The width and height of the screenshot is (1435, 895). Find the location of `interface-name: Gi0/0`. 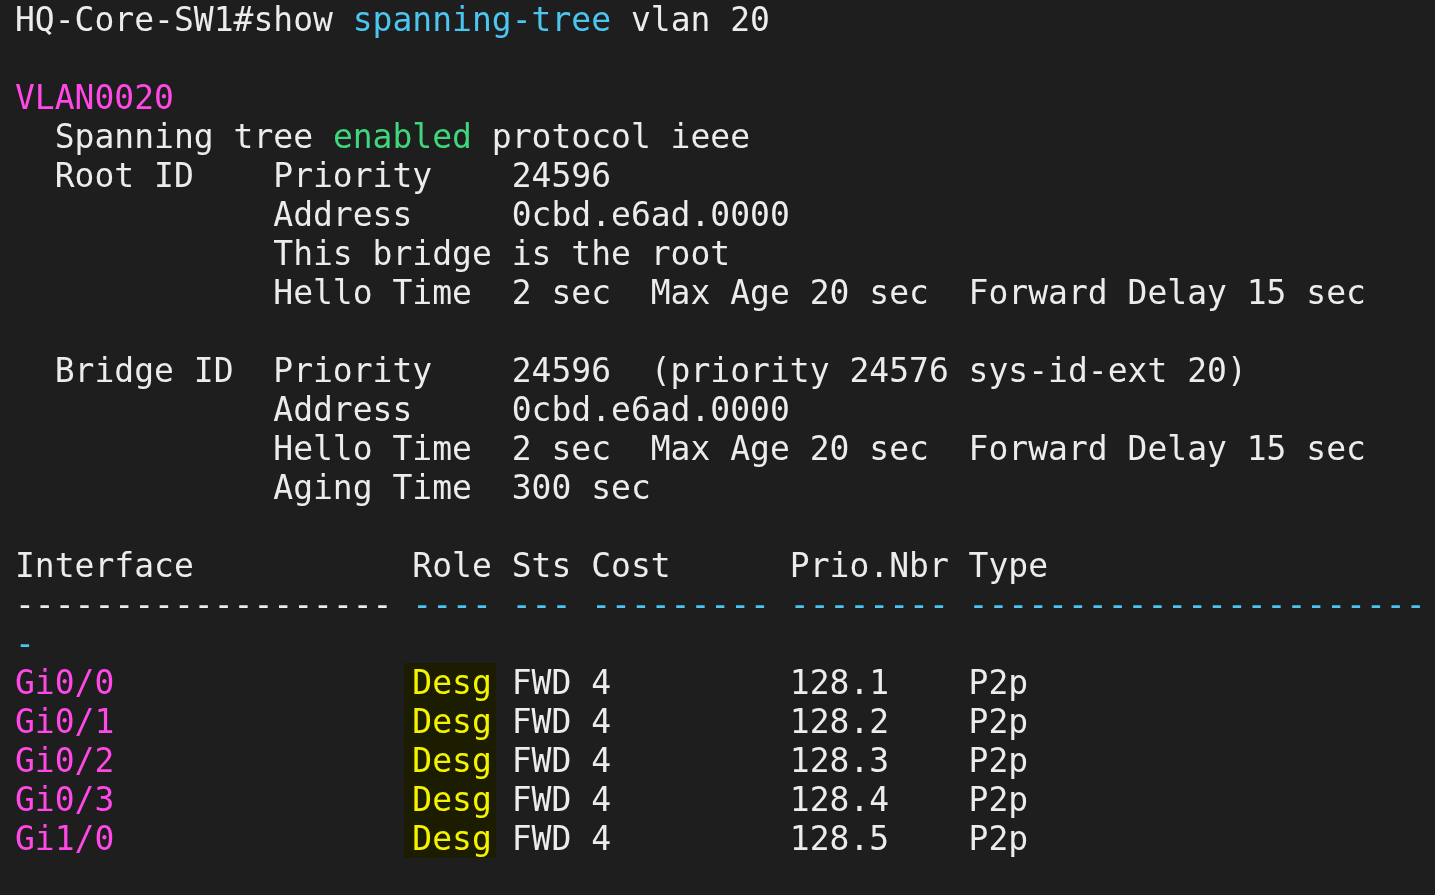

interface-name: Gi0/0 is located at coordinates (65, 682).